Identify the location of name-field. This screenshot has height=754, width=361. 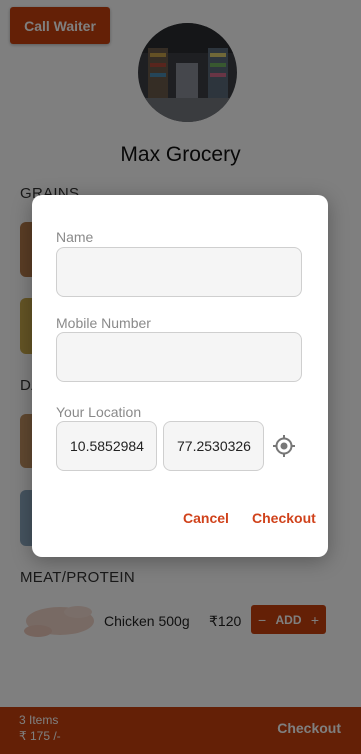
(179, 272).